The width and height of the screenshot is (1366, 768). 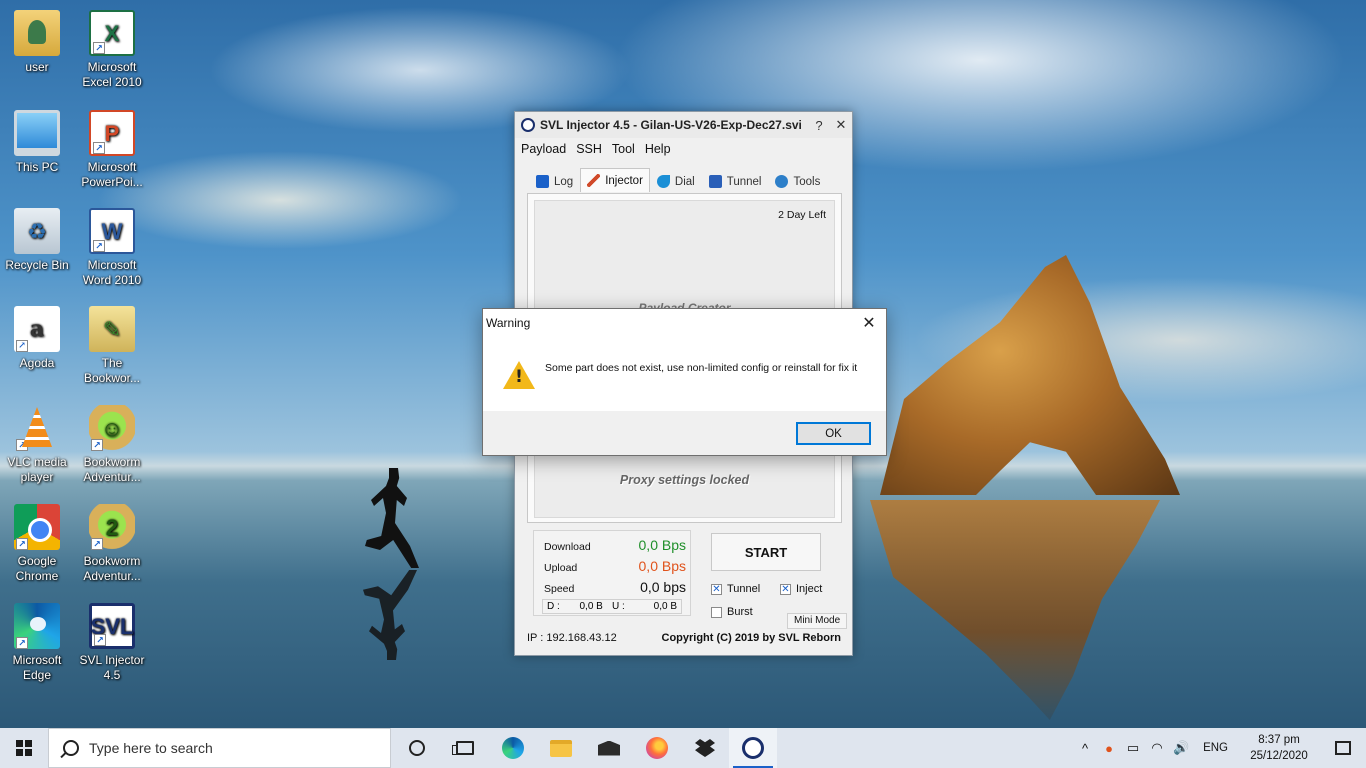 I want to click on desktop-icon-label: user, so click(x=37, y=67).